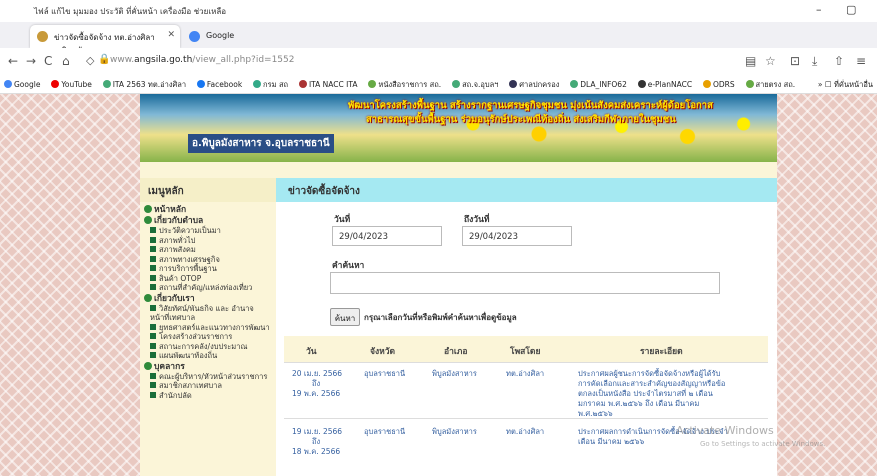 This screenshot has width=877, height=476. I want to click on sidebar-section-heading: หน้าหลัก, so click(208, 210).